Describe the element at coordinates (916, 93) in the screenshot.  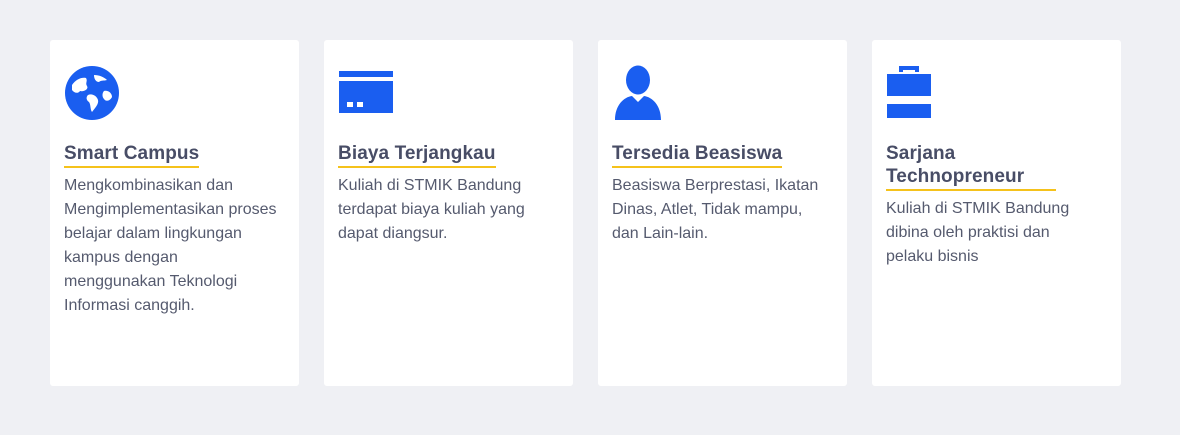
I see `briefcase-icon` at that location.